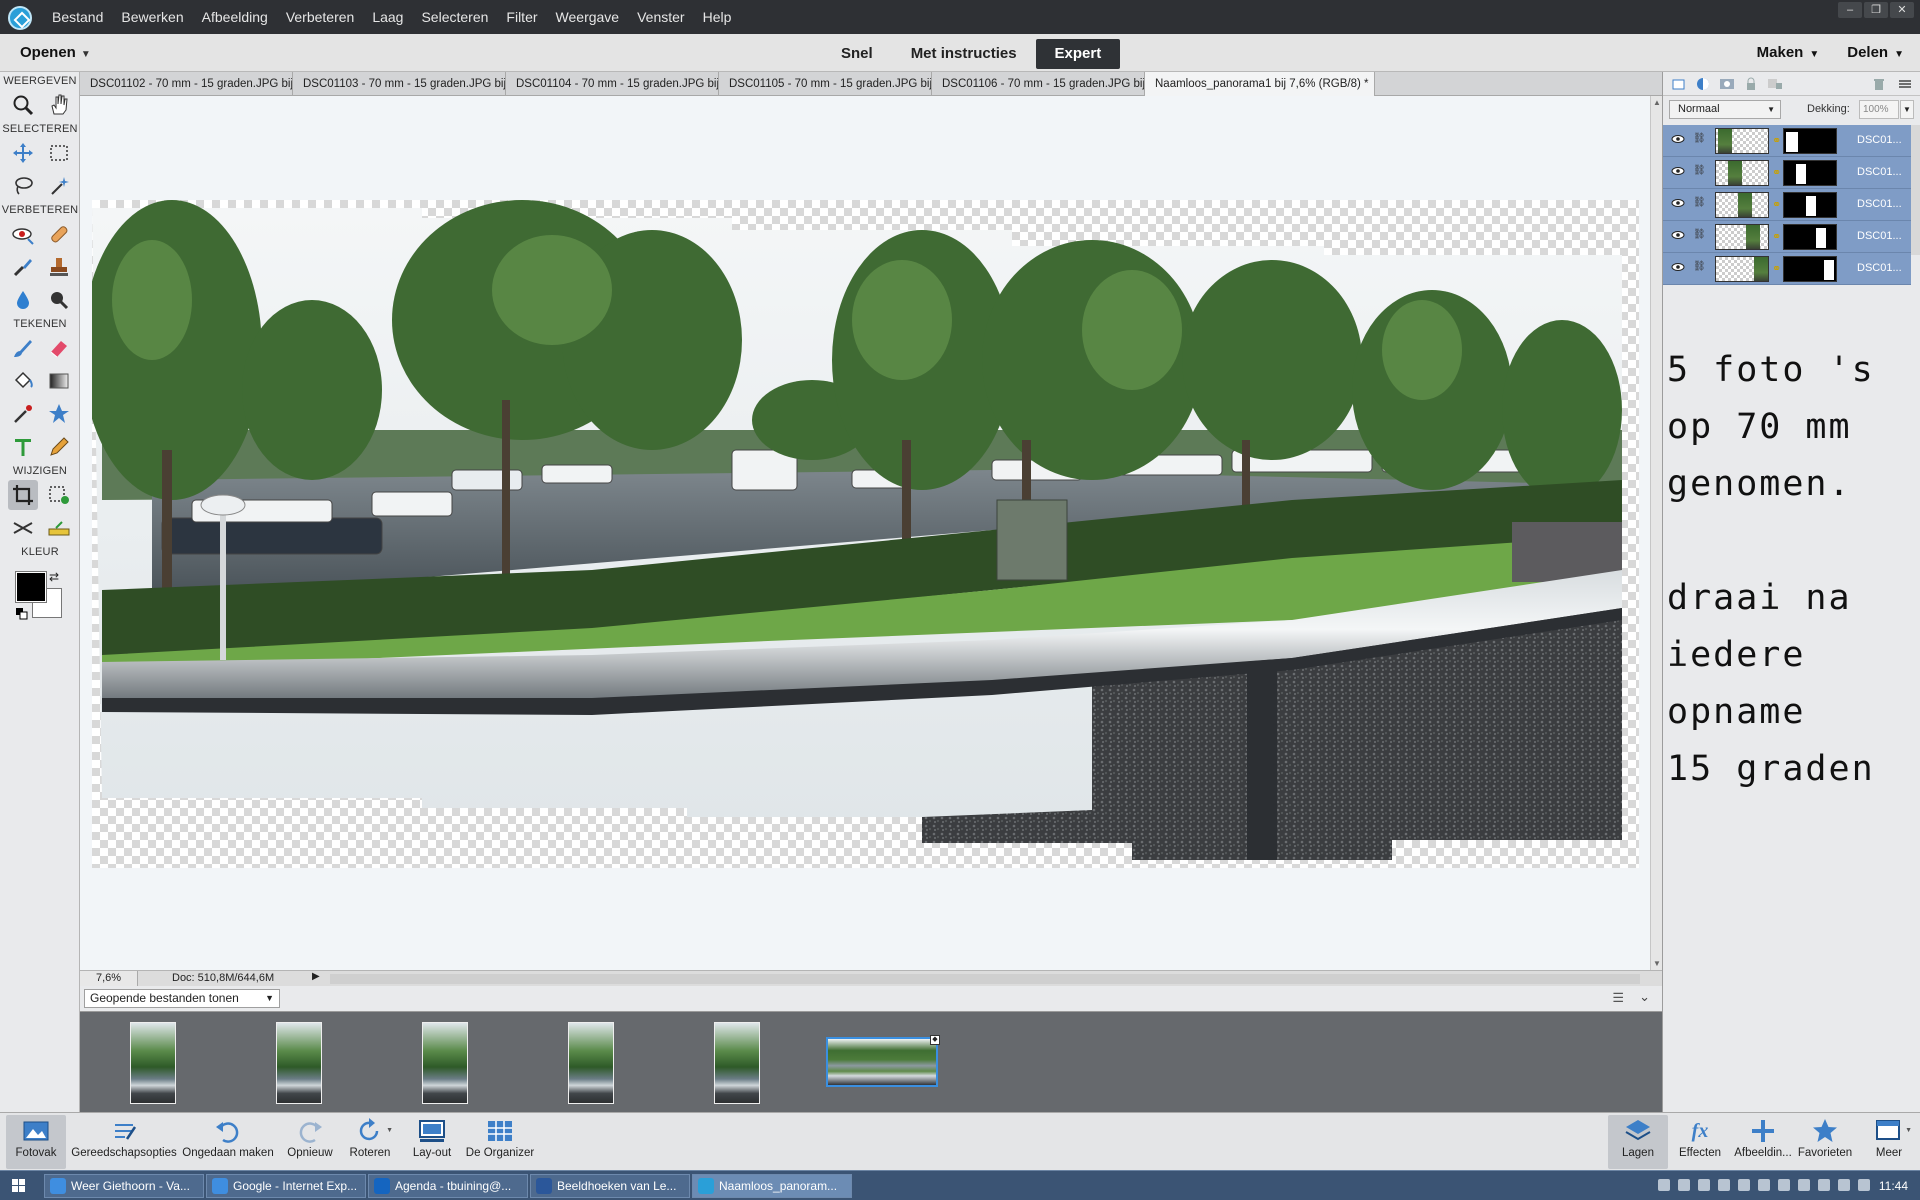  I want to click on paint-bucket-tool, so click(23, 381).